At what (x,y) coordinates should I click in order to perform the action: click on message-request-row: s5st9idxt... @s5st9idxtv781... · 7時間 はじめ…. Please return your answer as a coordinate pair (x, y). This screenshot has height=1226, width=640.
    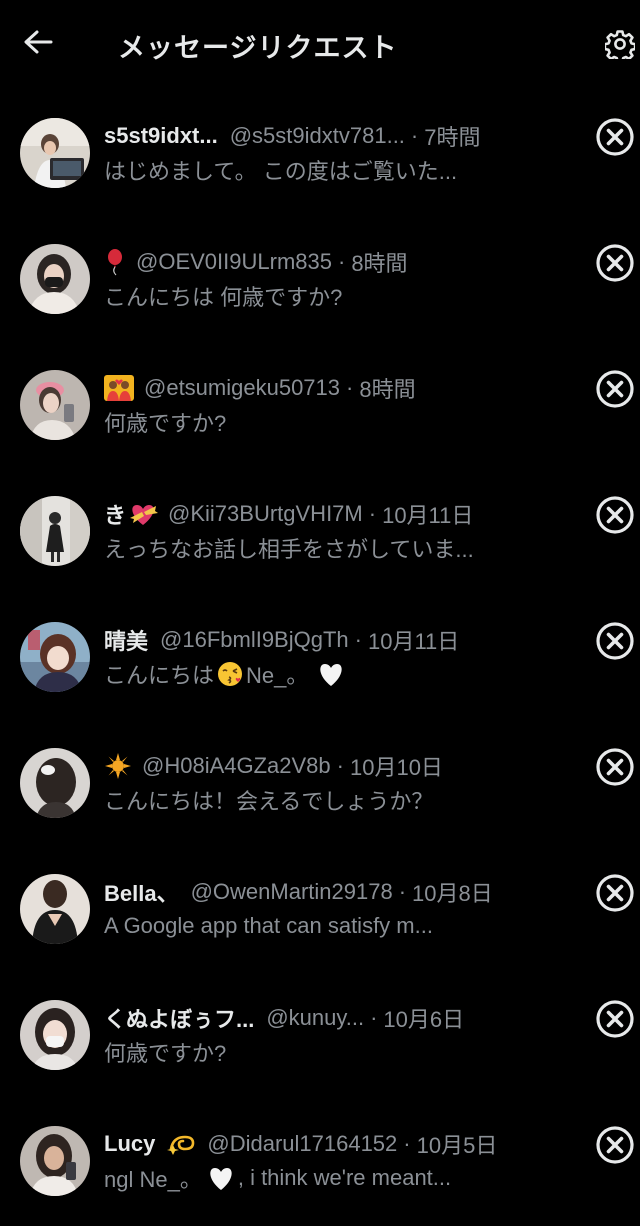
    Looking at the image, I should click on (320, 155).